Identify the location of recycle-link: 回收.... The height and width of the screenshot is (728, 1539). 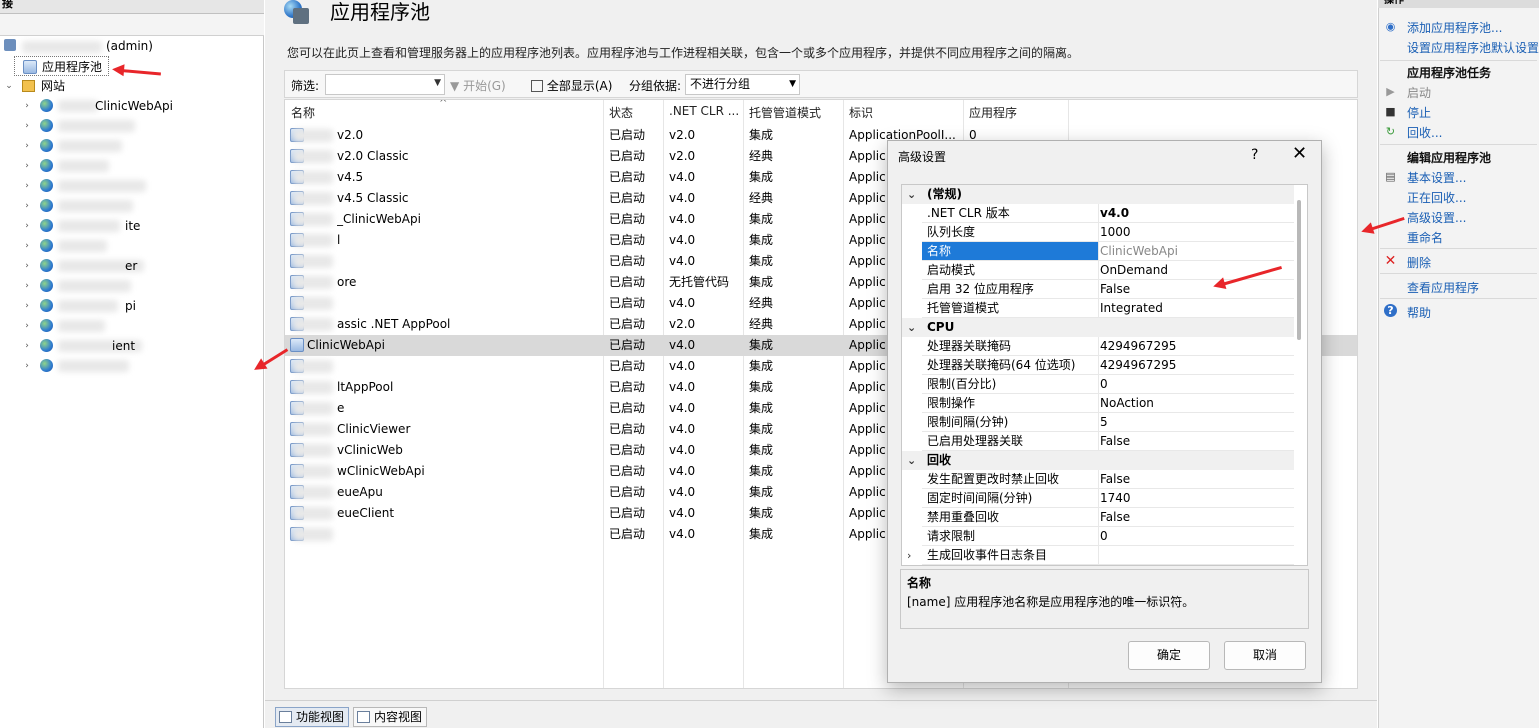
(1424, 132).